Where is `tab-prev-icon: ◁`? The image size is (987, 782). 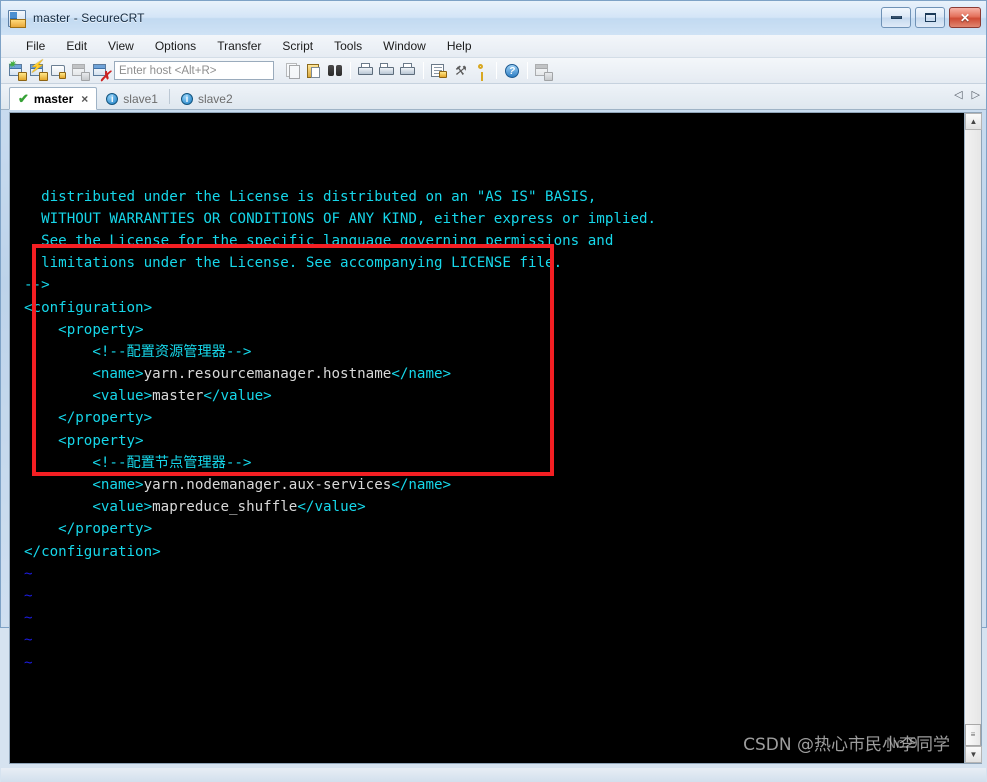 tab-prev-icon: ◁ is located at coordinates (958, 94).